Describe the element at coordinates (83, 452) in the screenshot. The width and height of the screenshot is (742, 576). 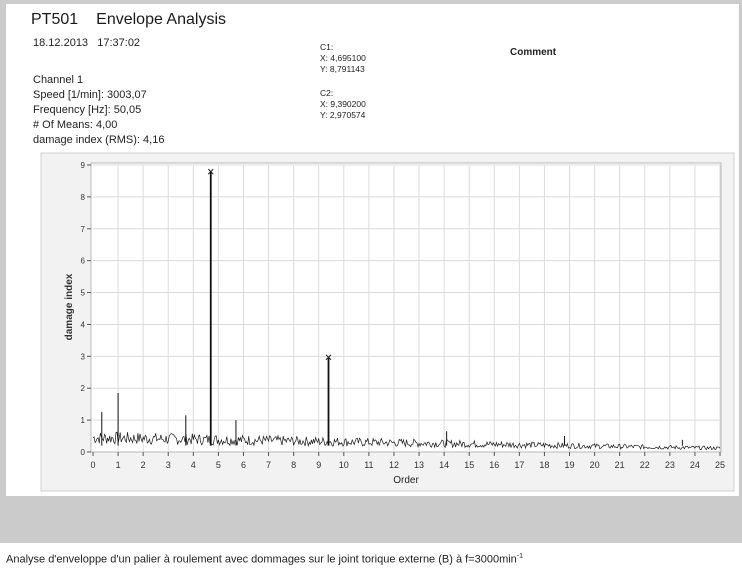
I see `y-tick-label: 0` at that location.